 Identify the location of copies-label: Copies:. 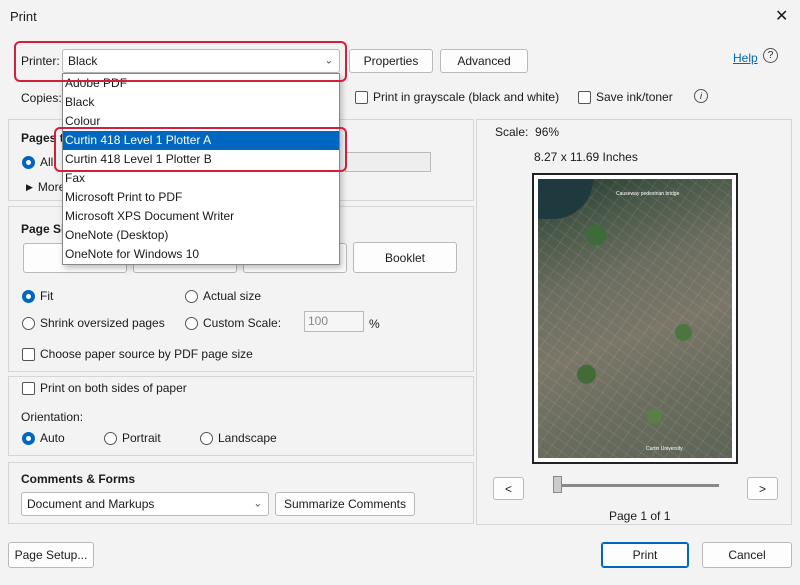
(41, 98).